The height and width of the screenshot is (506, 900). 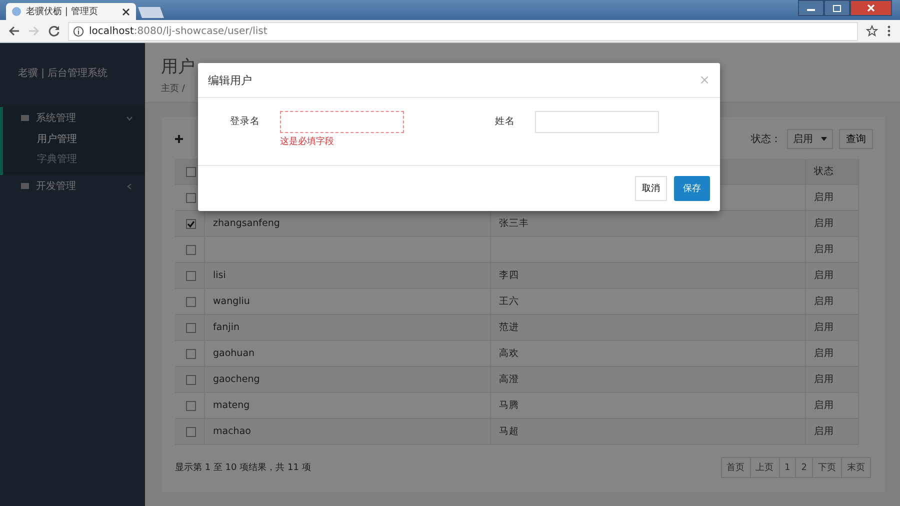 I want to click on brand-title: 老骥 | 后台管理系统, so click(x=63, y=73).